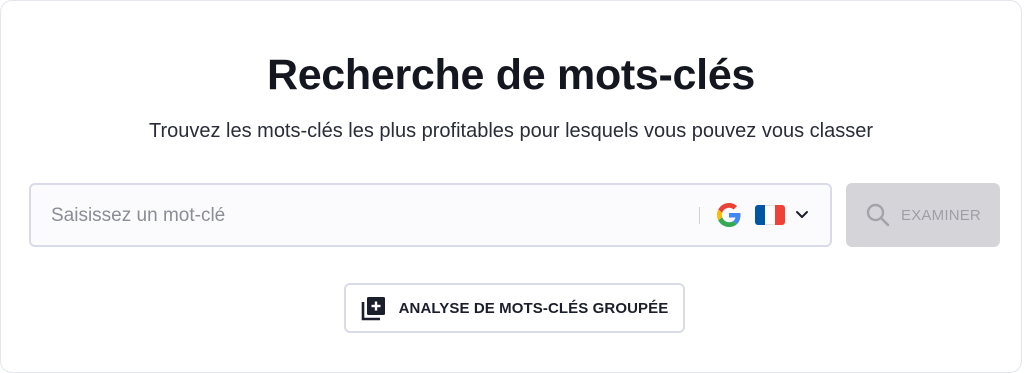  Describe the element at coordinates (699, 215) in the screenshot. I see `search-divider` at that location.